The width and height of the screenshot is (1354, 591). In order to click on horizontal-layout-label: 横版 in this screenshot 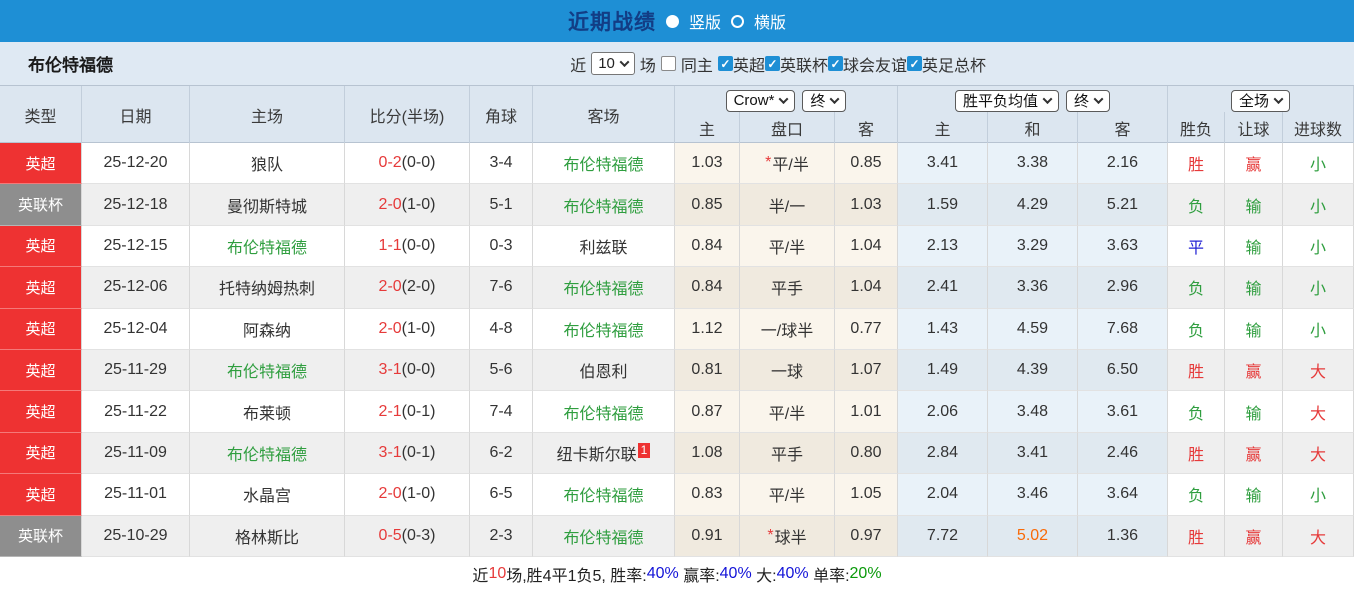, I will do `click(770, 21)`.